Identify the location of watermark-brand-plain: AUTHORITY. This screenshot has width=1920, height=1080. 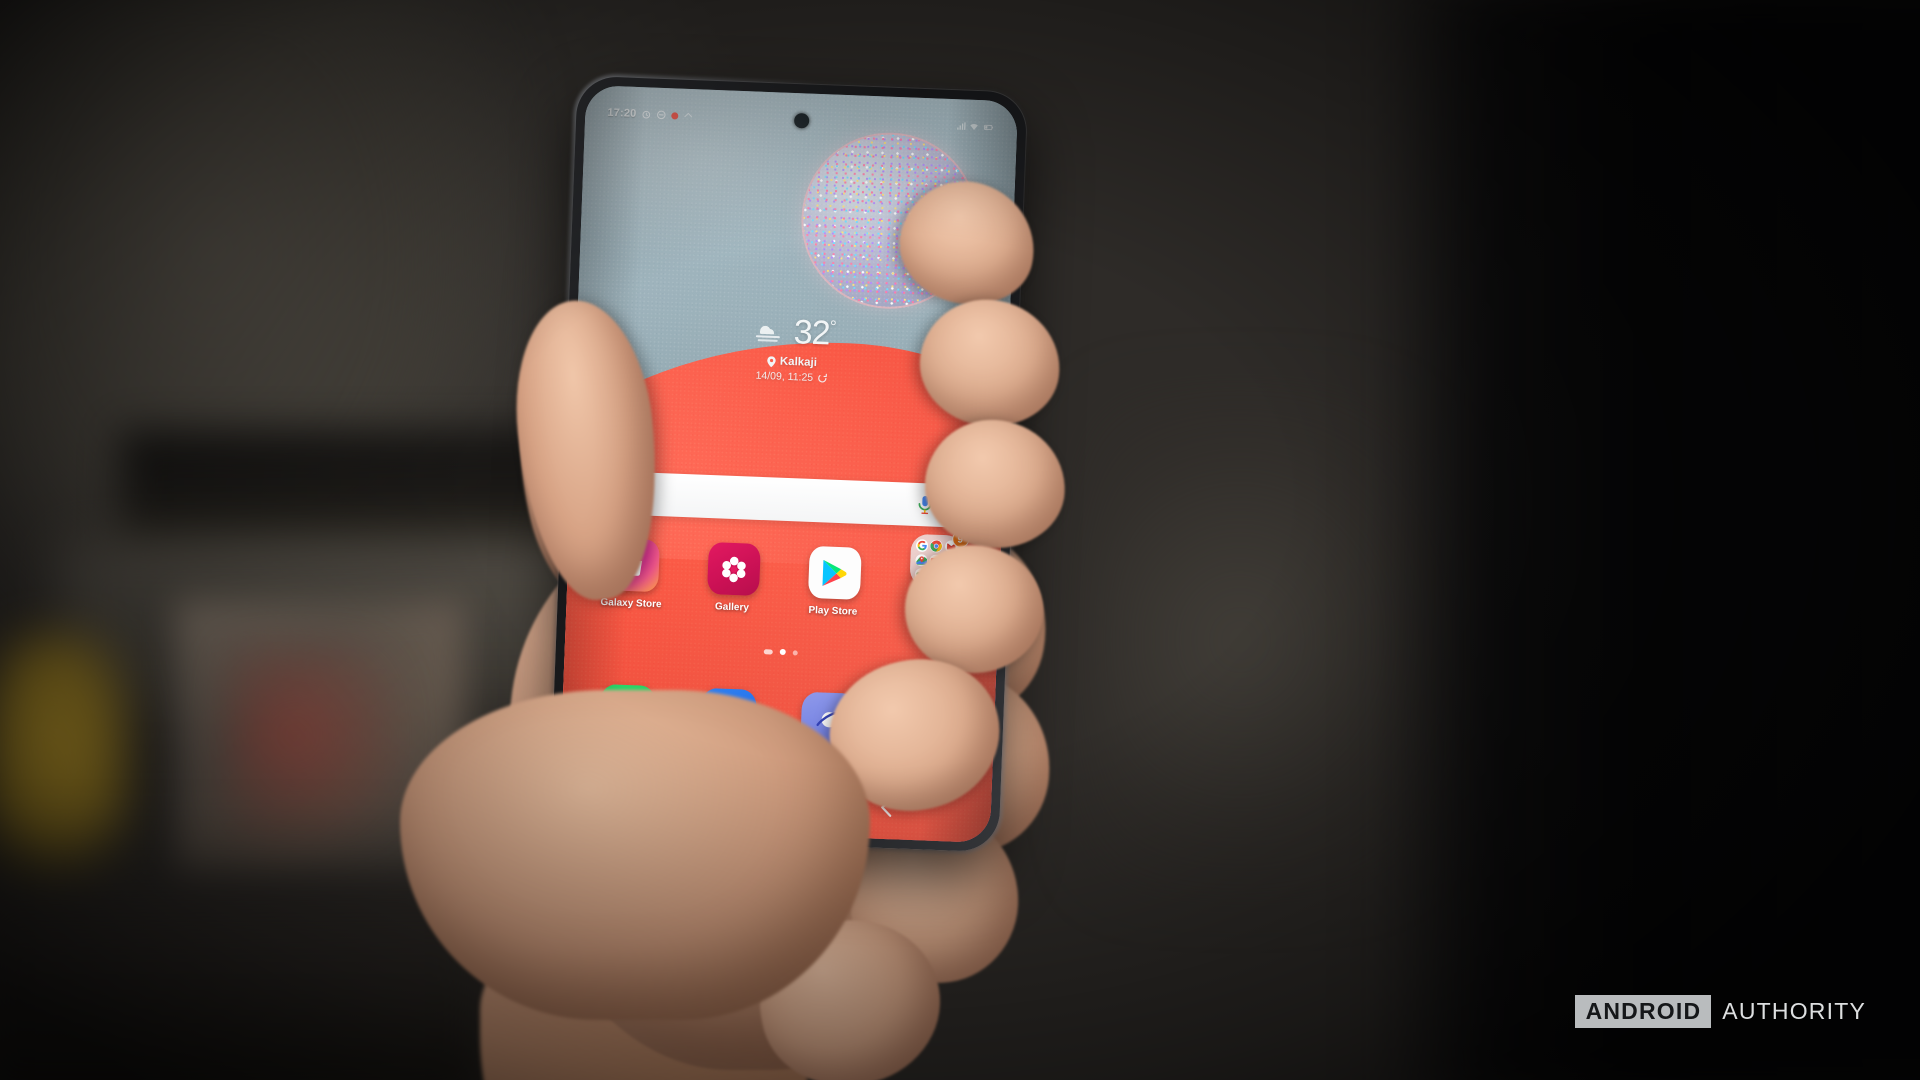
(1794, 1011).